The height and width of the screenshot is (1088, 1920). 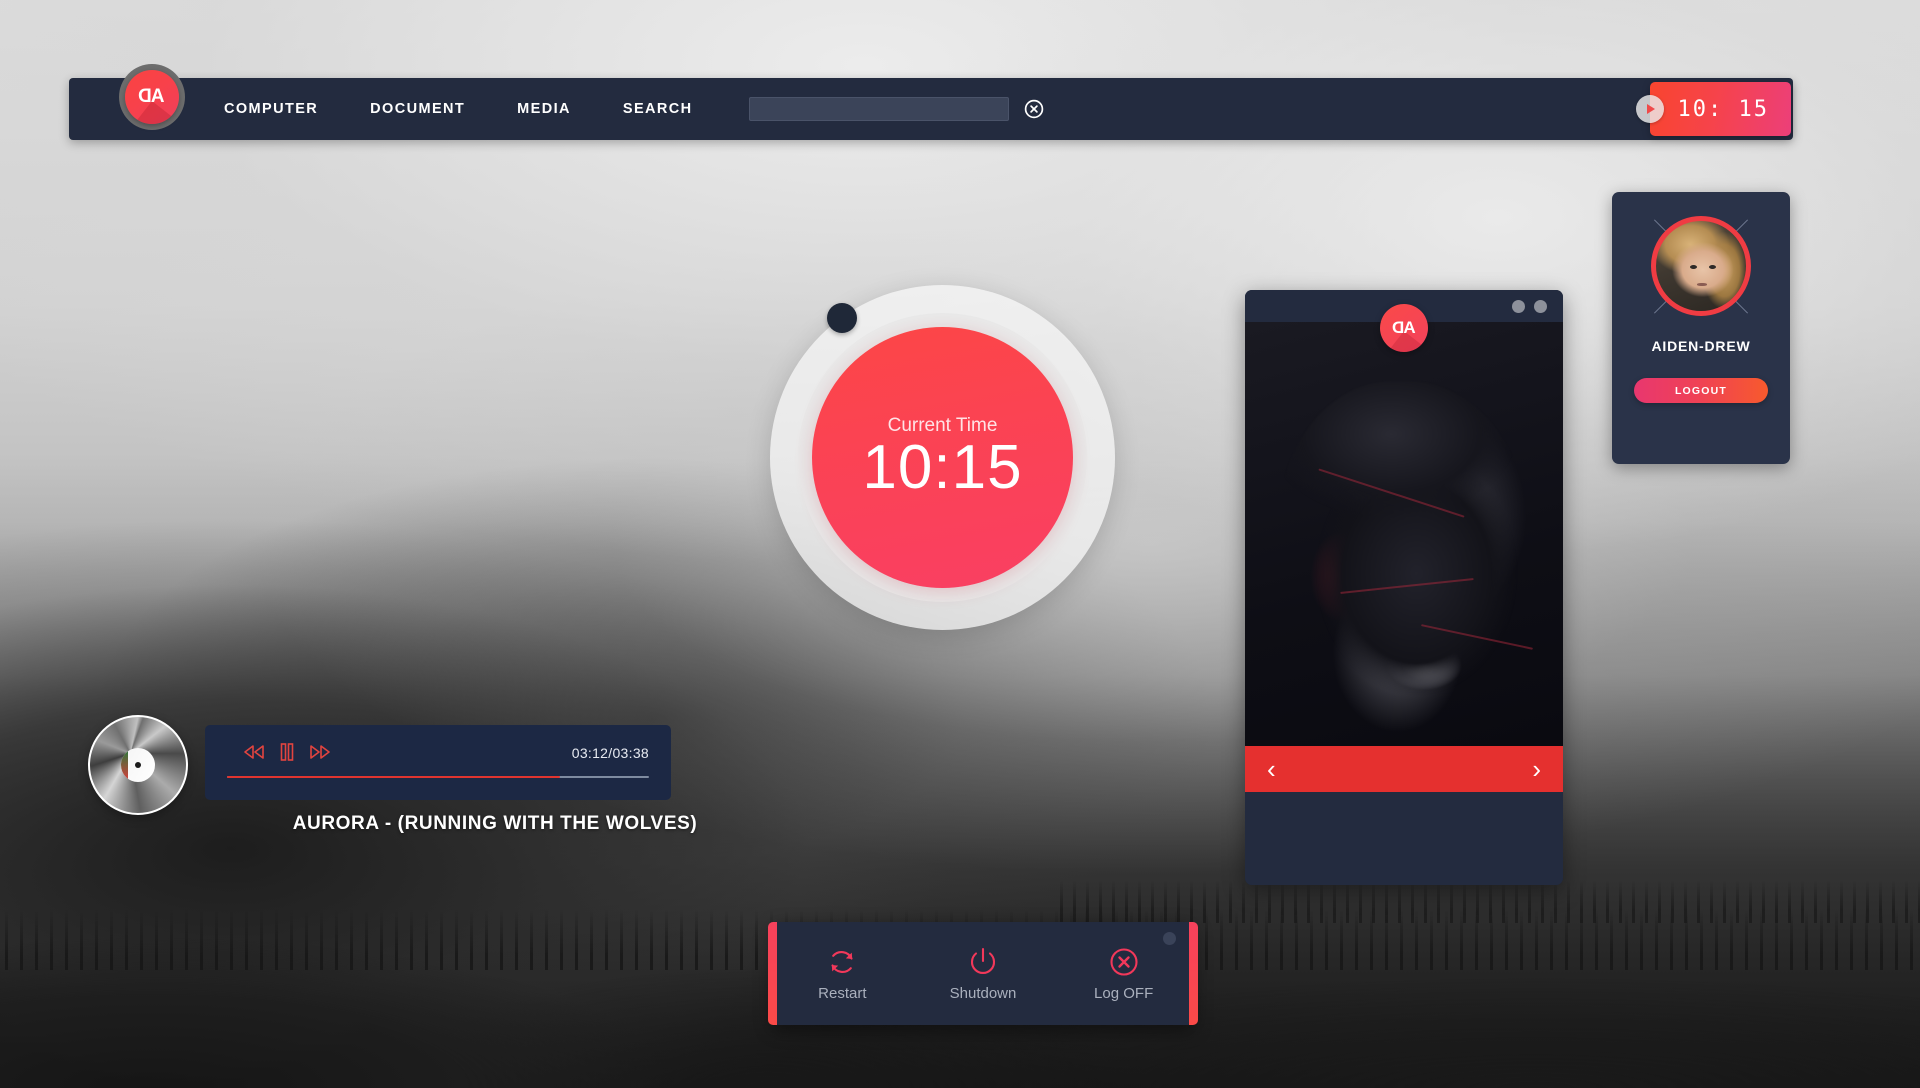 What do you see at coordinates (842, 993) in the screenshot?
I see `power-menu-label-restart: Restart` at bounding box center [842, 993].